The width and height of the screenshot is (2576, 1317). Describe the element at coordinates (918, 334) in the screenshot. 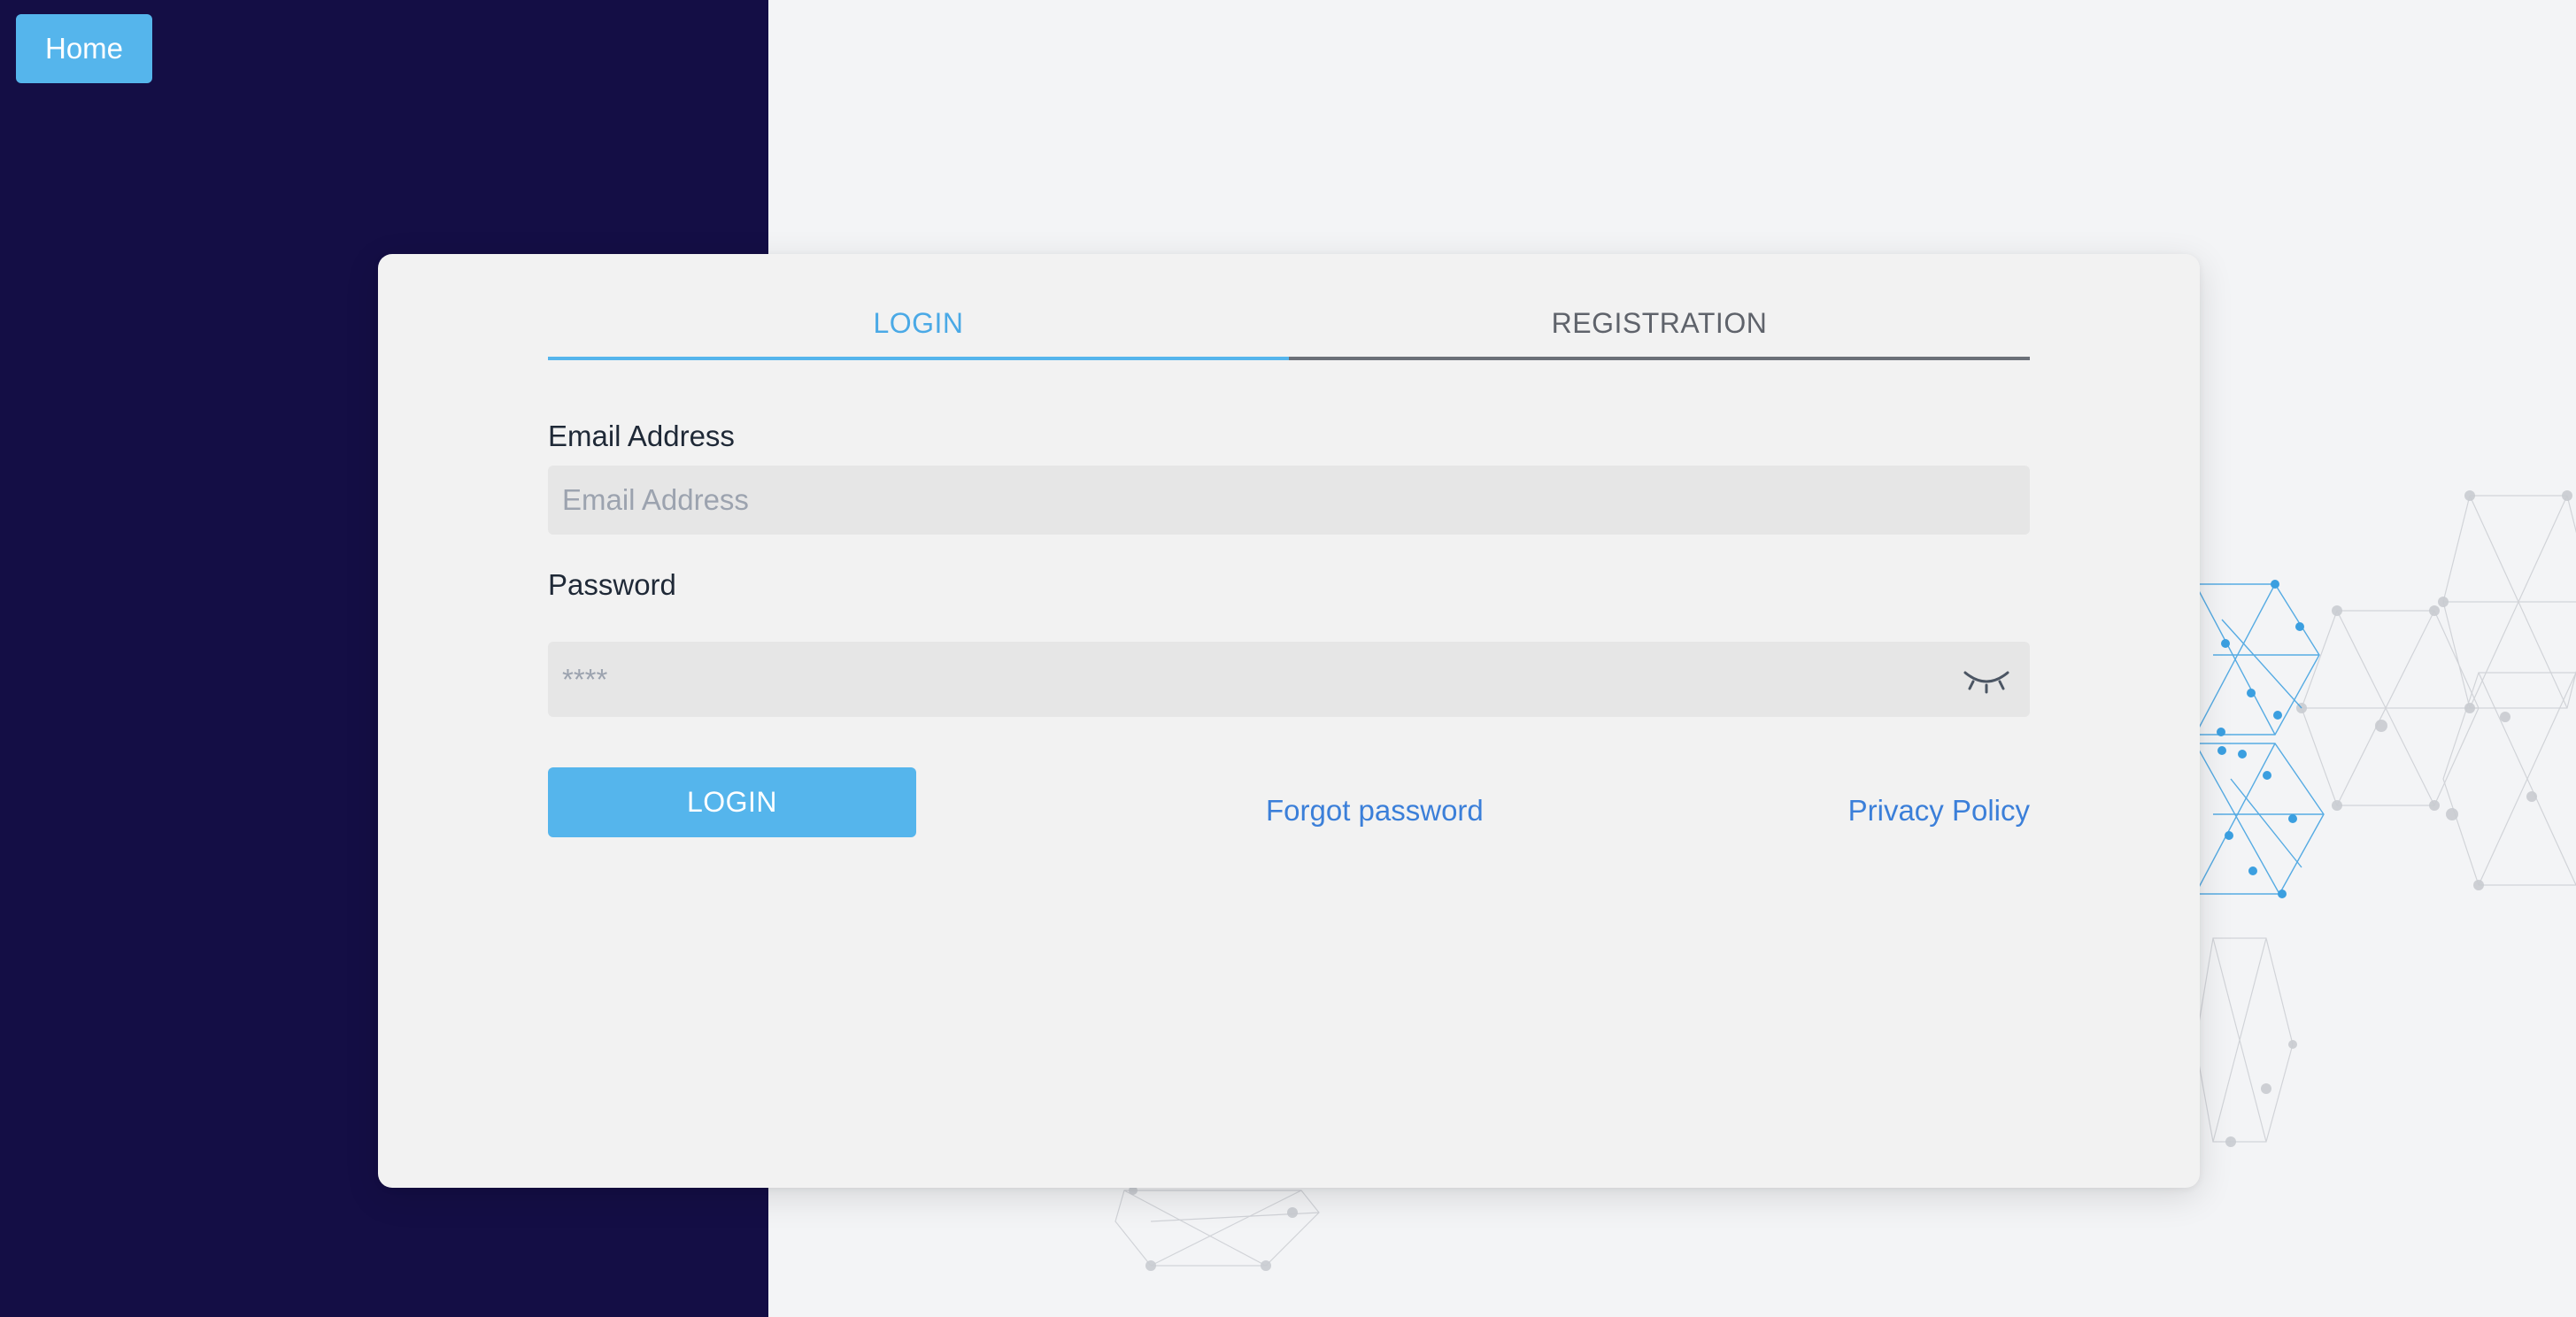

I see `tab-login: LOGIN` at that location.